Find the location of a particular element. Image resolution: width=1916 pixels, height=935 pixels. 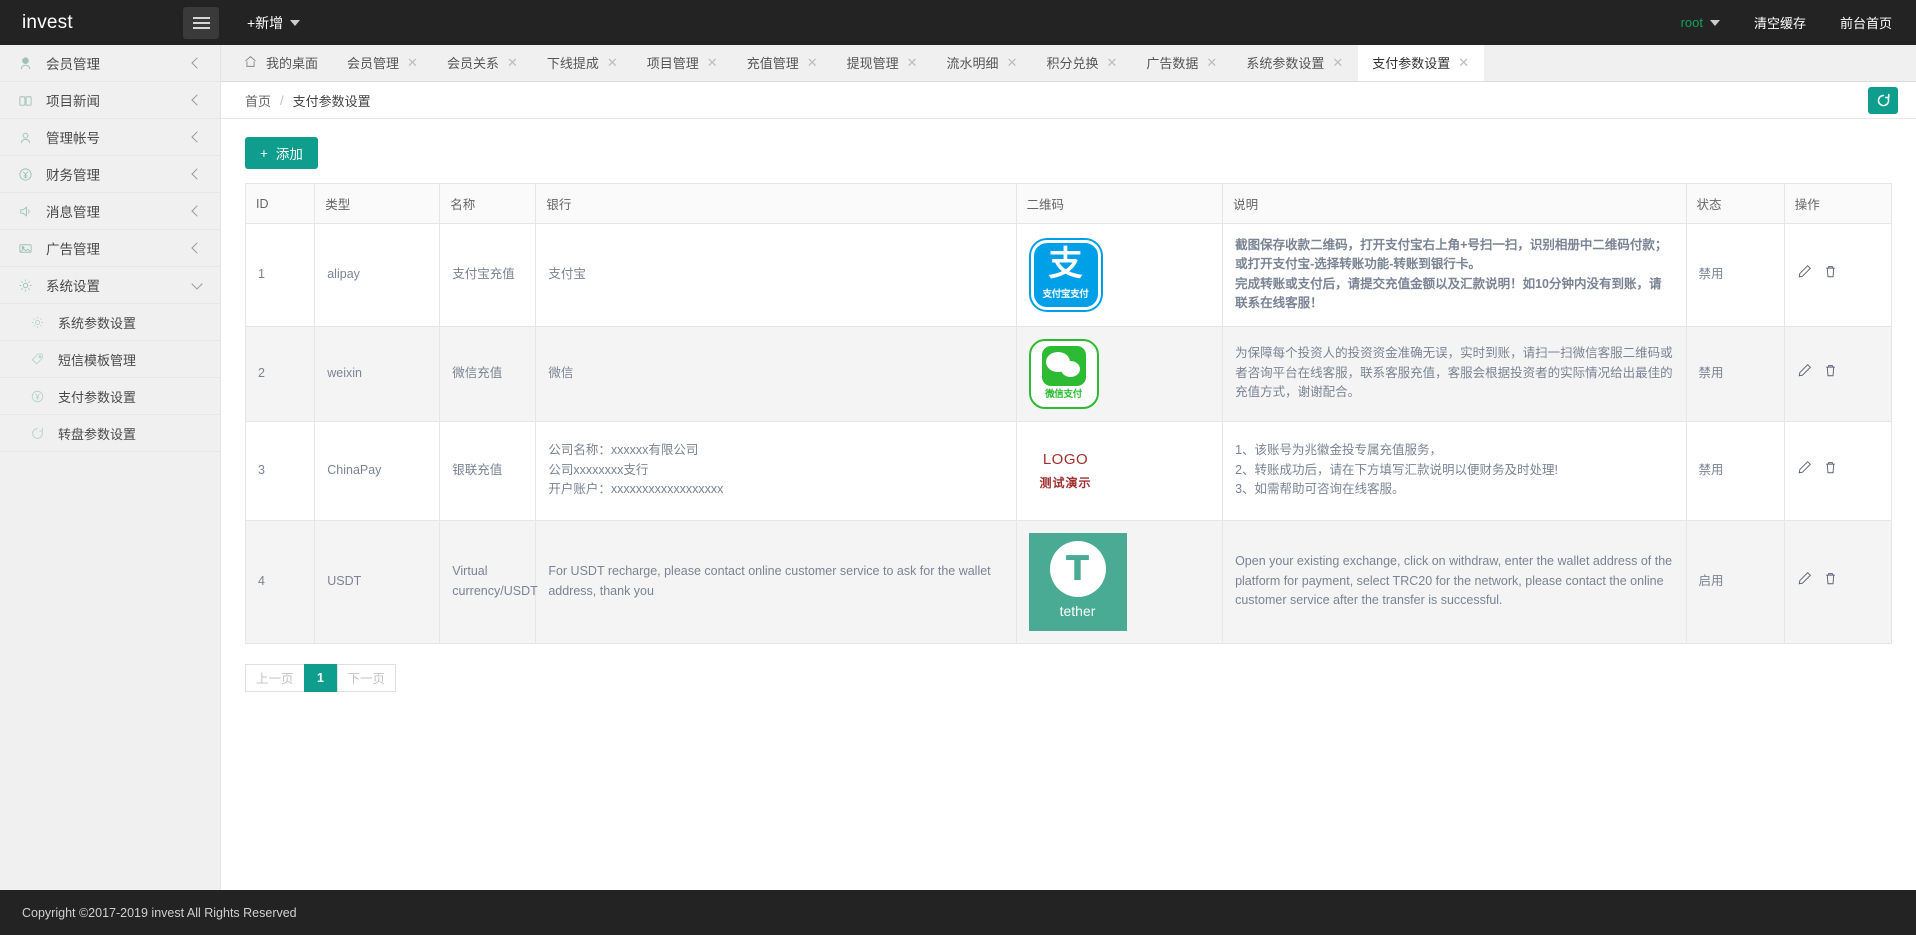

sidebar-item-1: 会员管理 is located at coordinates (110, 63).